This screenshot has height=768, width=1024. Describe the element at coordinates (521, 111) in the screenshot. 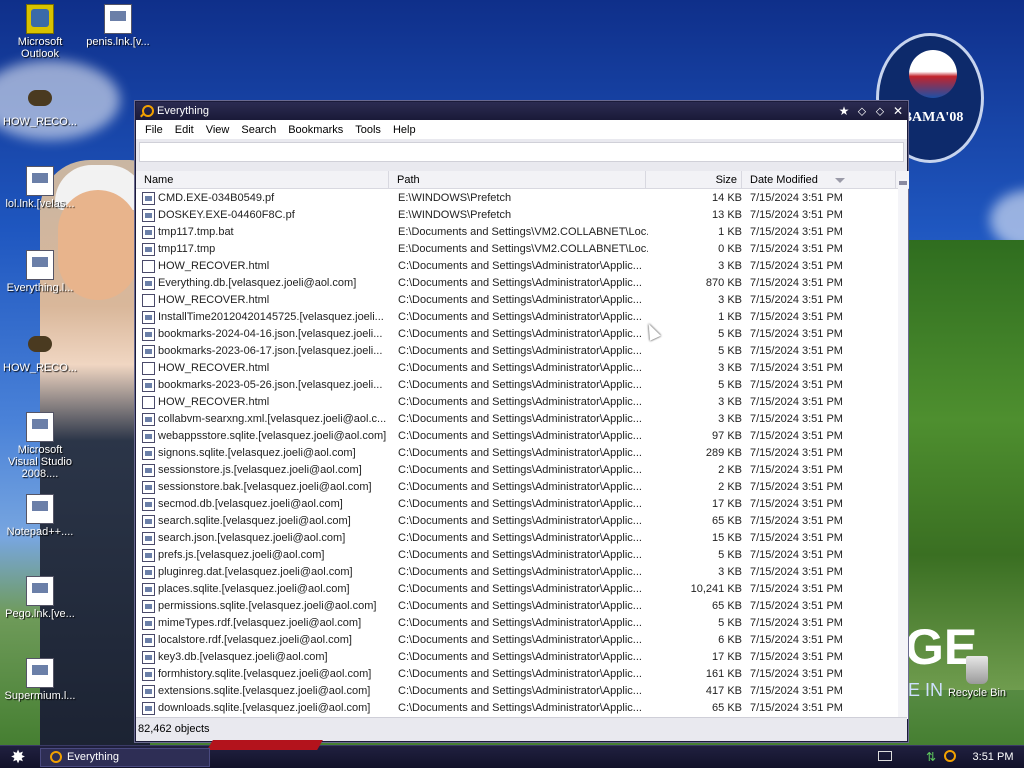

I see `window-titlebar: Everything ★ ⬦ ⬦ ✕` at that location.